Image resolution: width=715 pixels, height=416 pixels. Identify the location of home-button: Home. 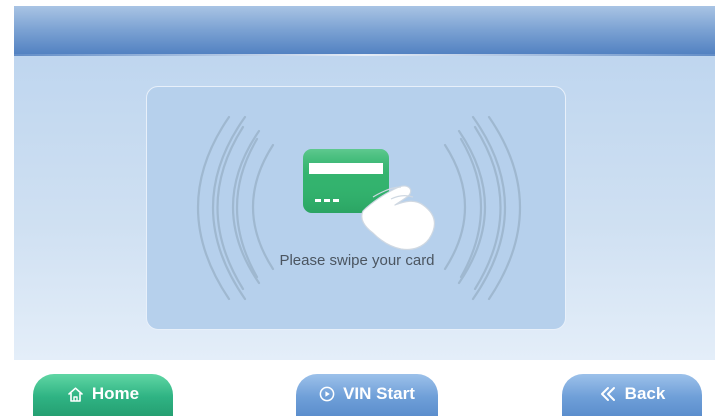
(103, 395).